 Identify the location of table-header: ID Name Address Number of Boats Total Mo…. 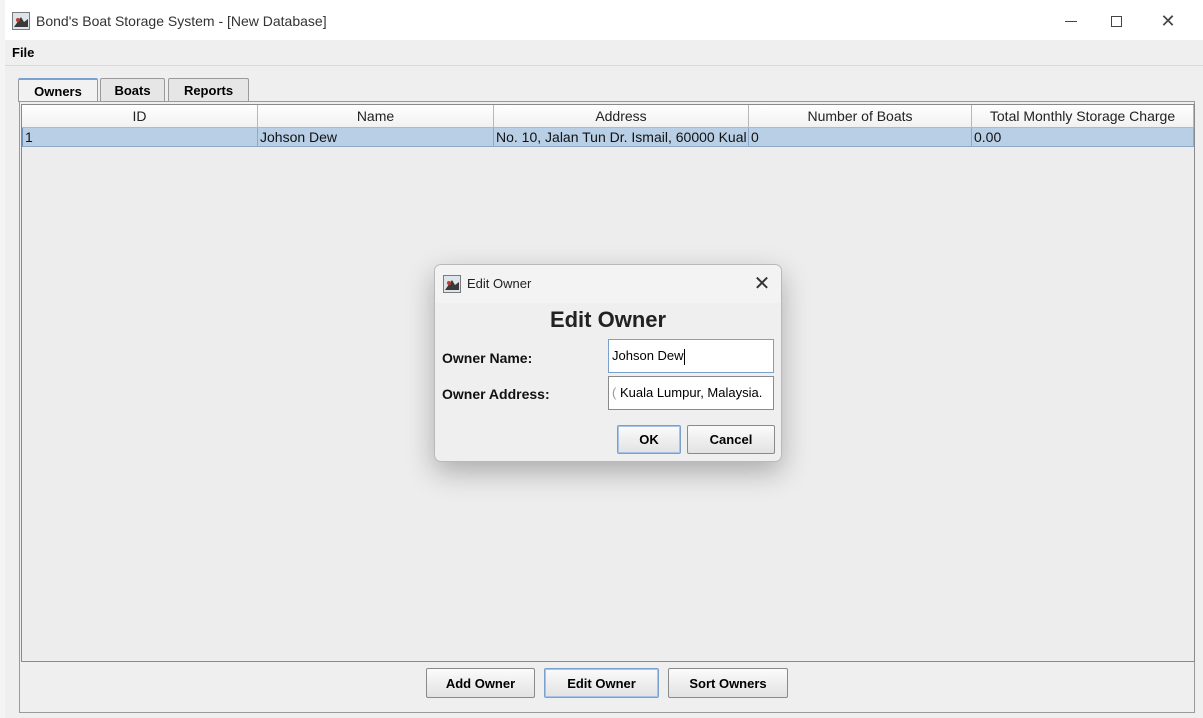
(608, 116).